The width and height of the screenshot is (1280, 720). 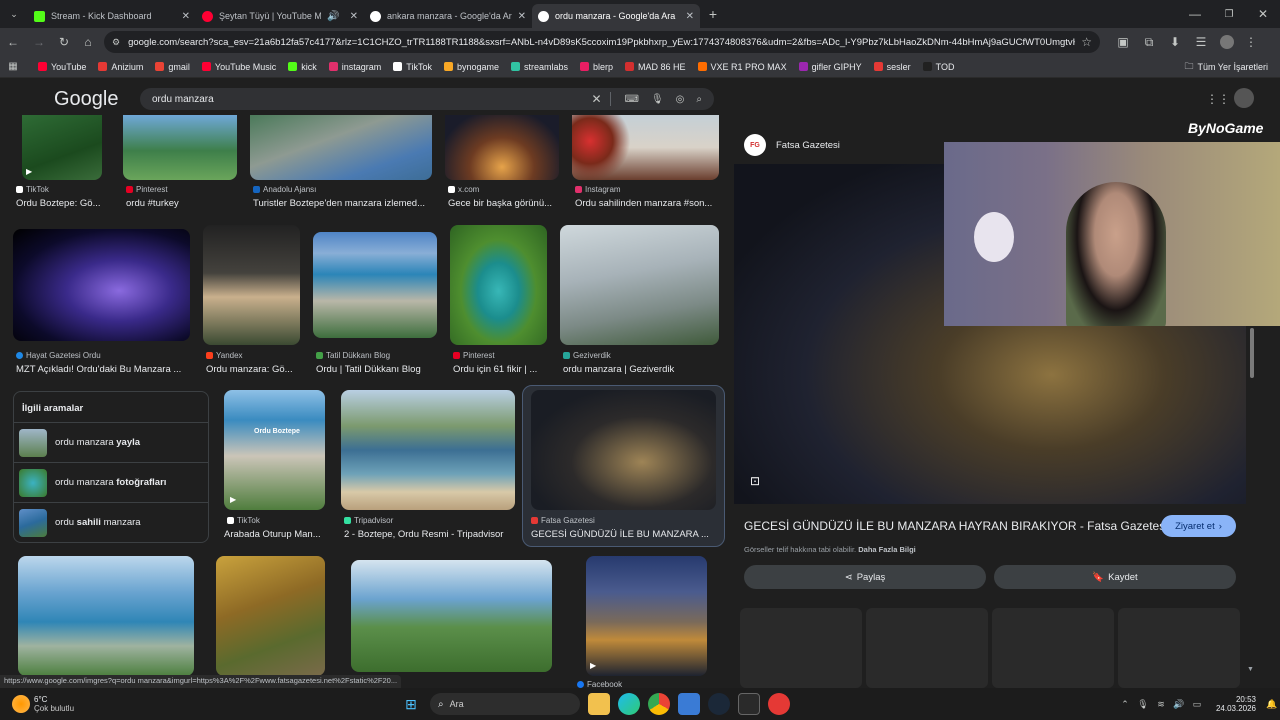 I want to click on result-caption: ordu #turkey, so click(x=181, y=203).